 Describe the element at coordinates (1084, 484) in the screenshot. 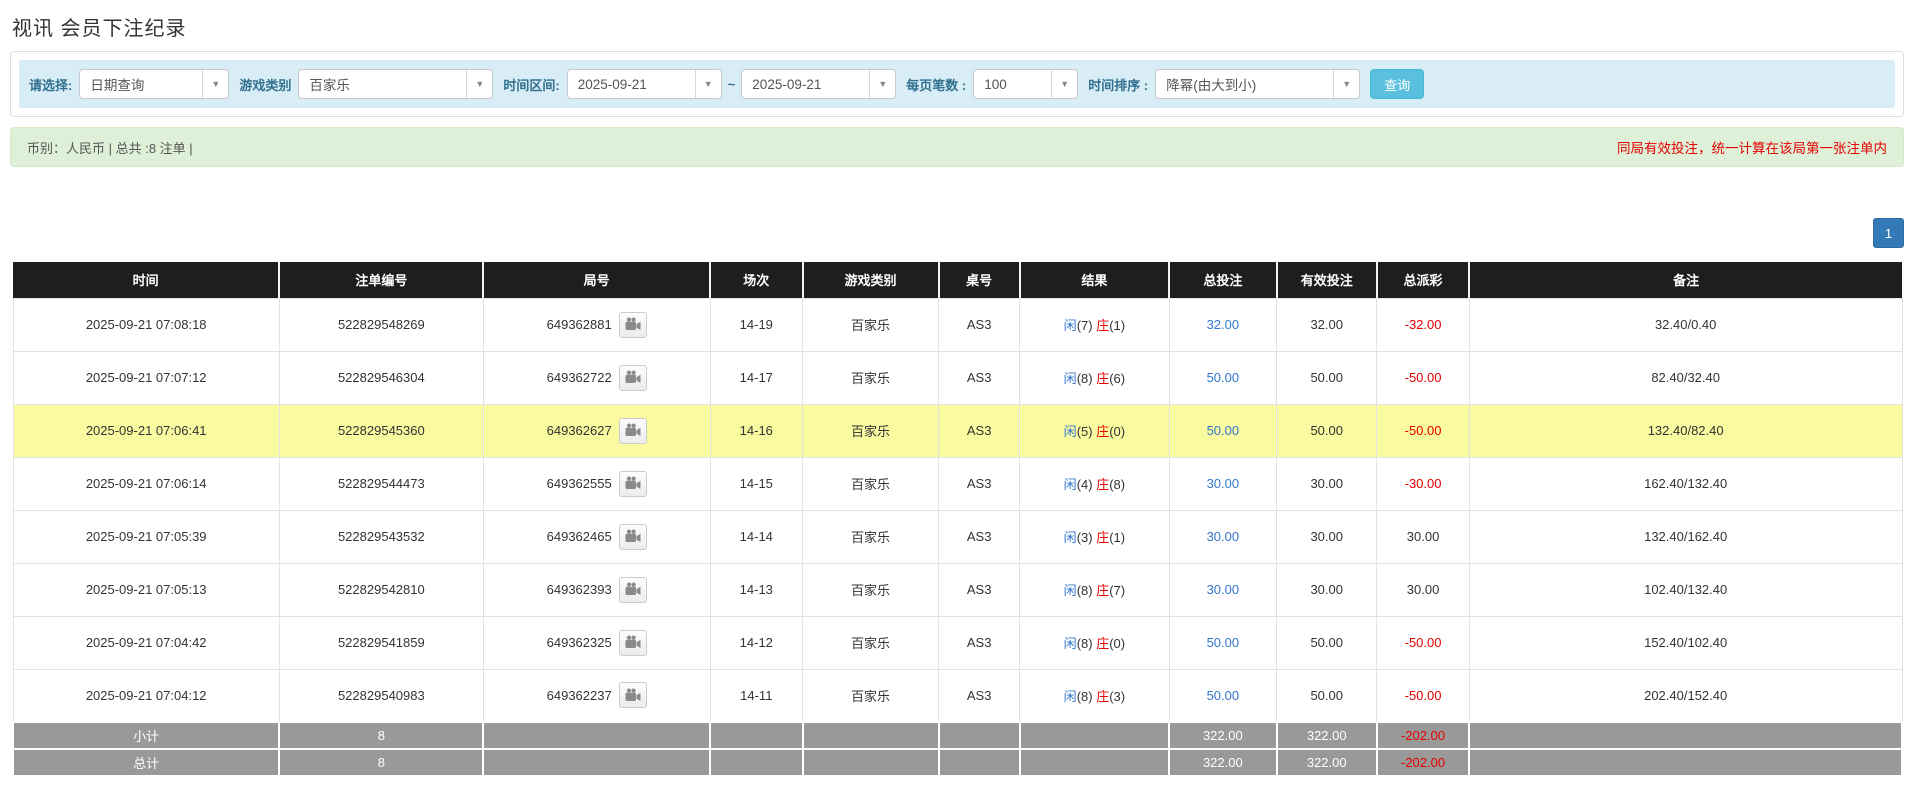

I see `result-player-score: (4)` at that location.